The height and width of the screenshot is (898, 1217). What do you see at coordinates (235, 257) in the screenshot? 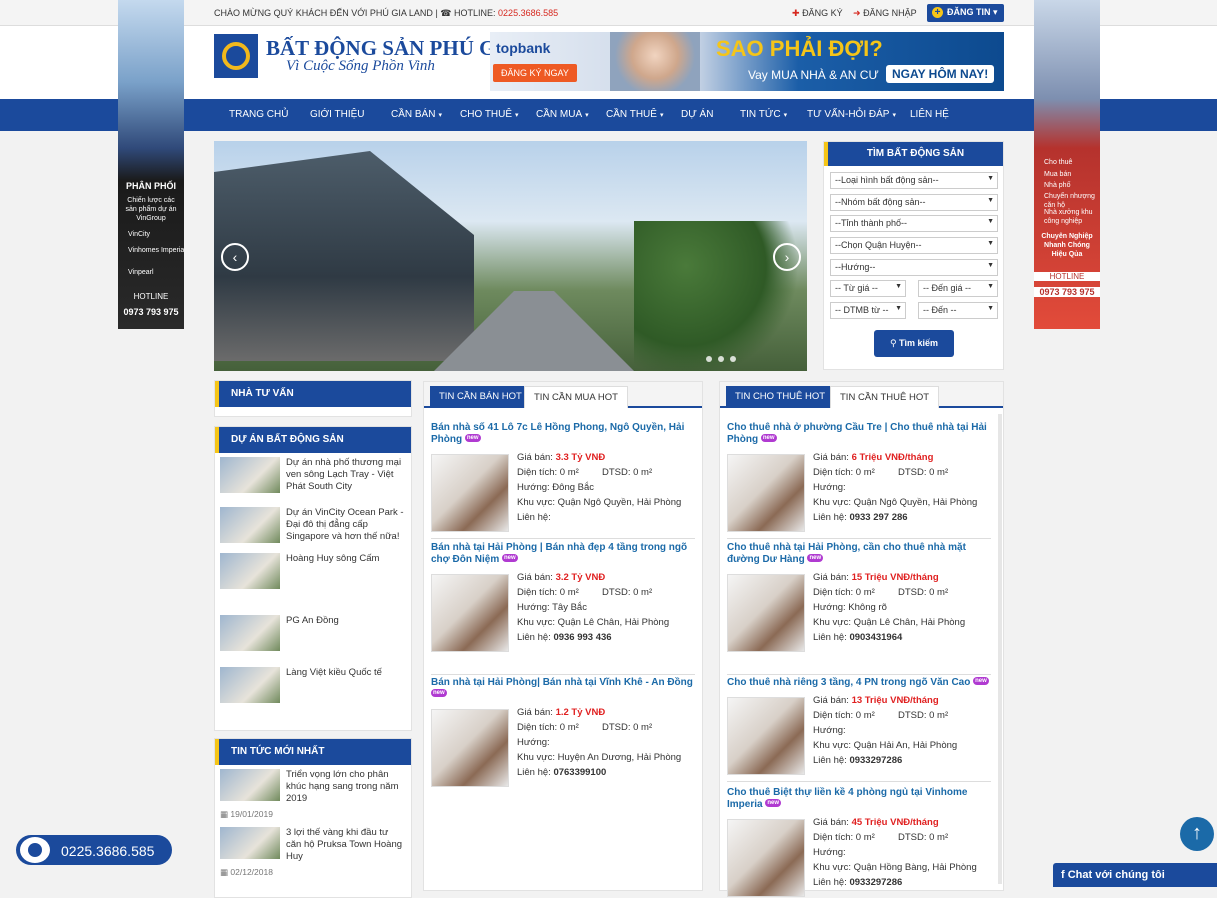
I see `slider-prev-icon: ‹` at bounding box center [235, 257].